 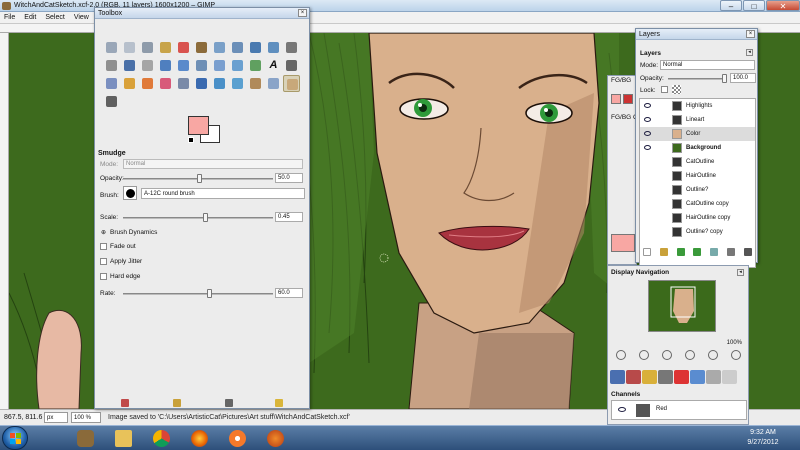 I want to click on blend-tool, so click(x=111, y=83).